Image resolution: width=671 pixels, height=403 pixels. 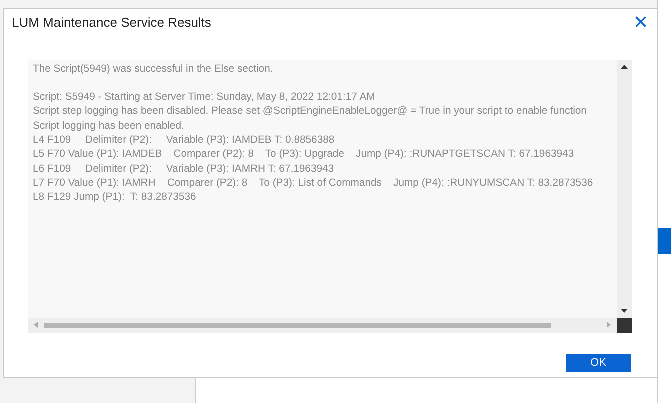 I want to click on scrollbar-corner, so click(x=624, y=325).